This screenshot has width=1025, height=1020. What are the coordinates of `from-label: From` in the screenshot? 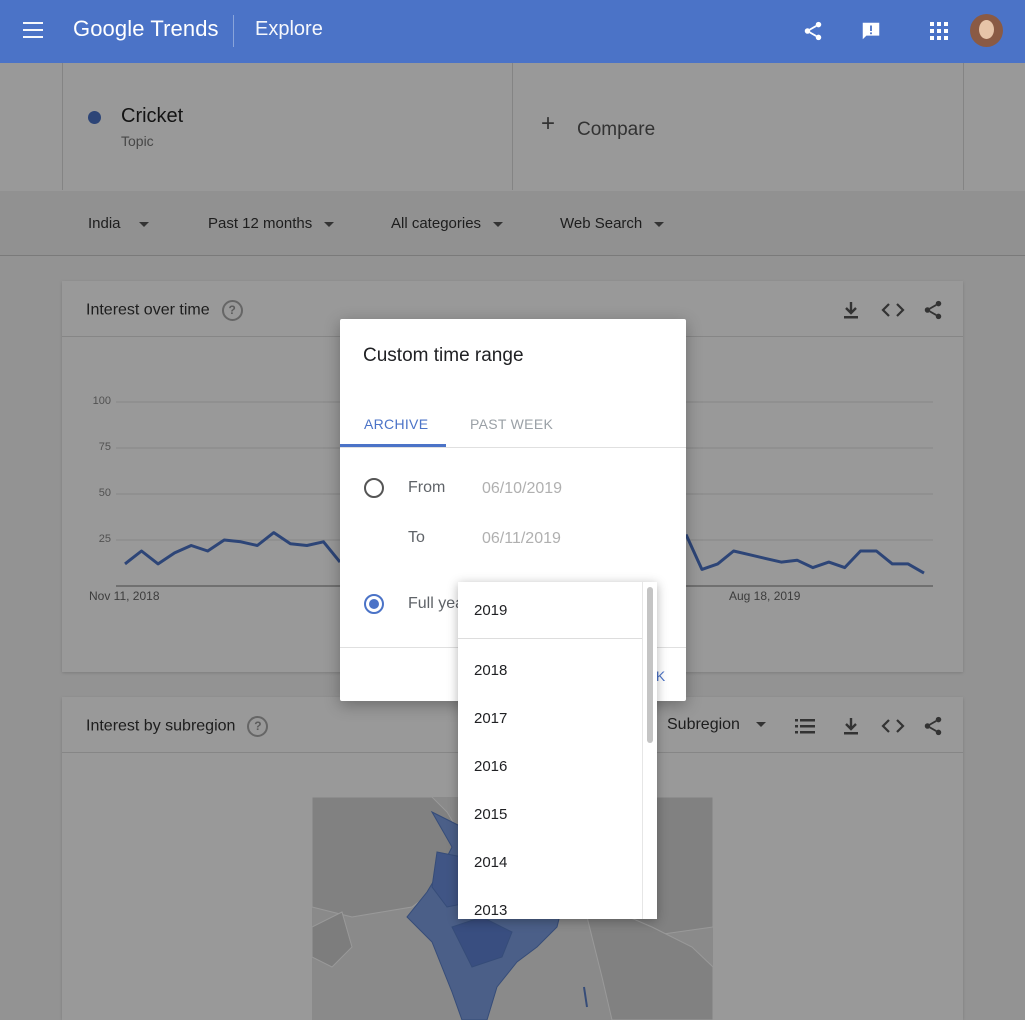 It's located at (427, 487).